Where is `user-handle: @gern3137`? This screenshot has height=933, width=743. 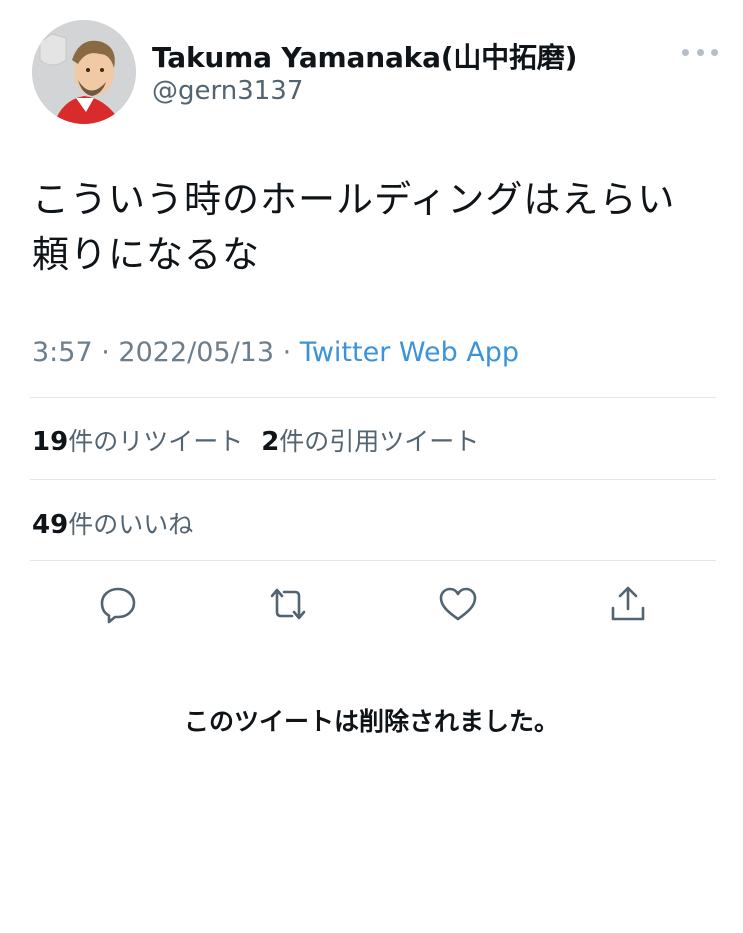
user-handle: @gern3137 is located at coordinates (227, 91).